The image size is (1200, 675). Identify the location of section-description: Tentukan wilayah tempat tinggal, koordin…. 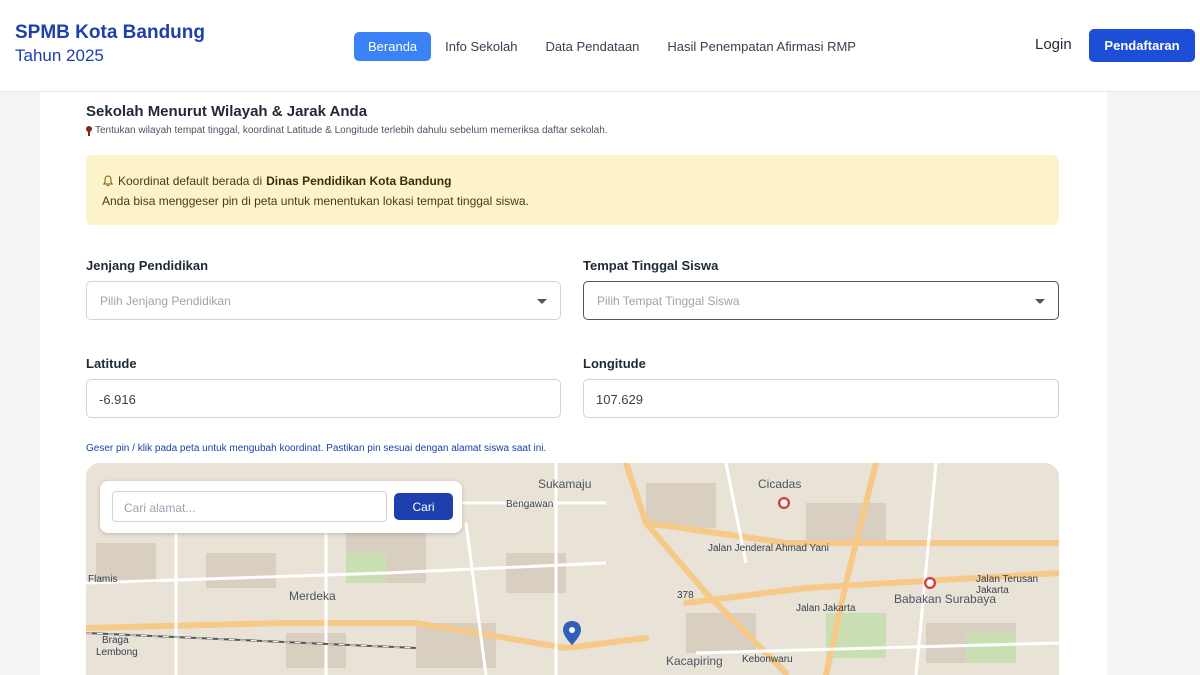
(347, 130).